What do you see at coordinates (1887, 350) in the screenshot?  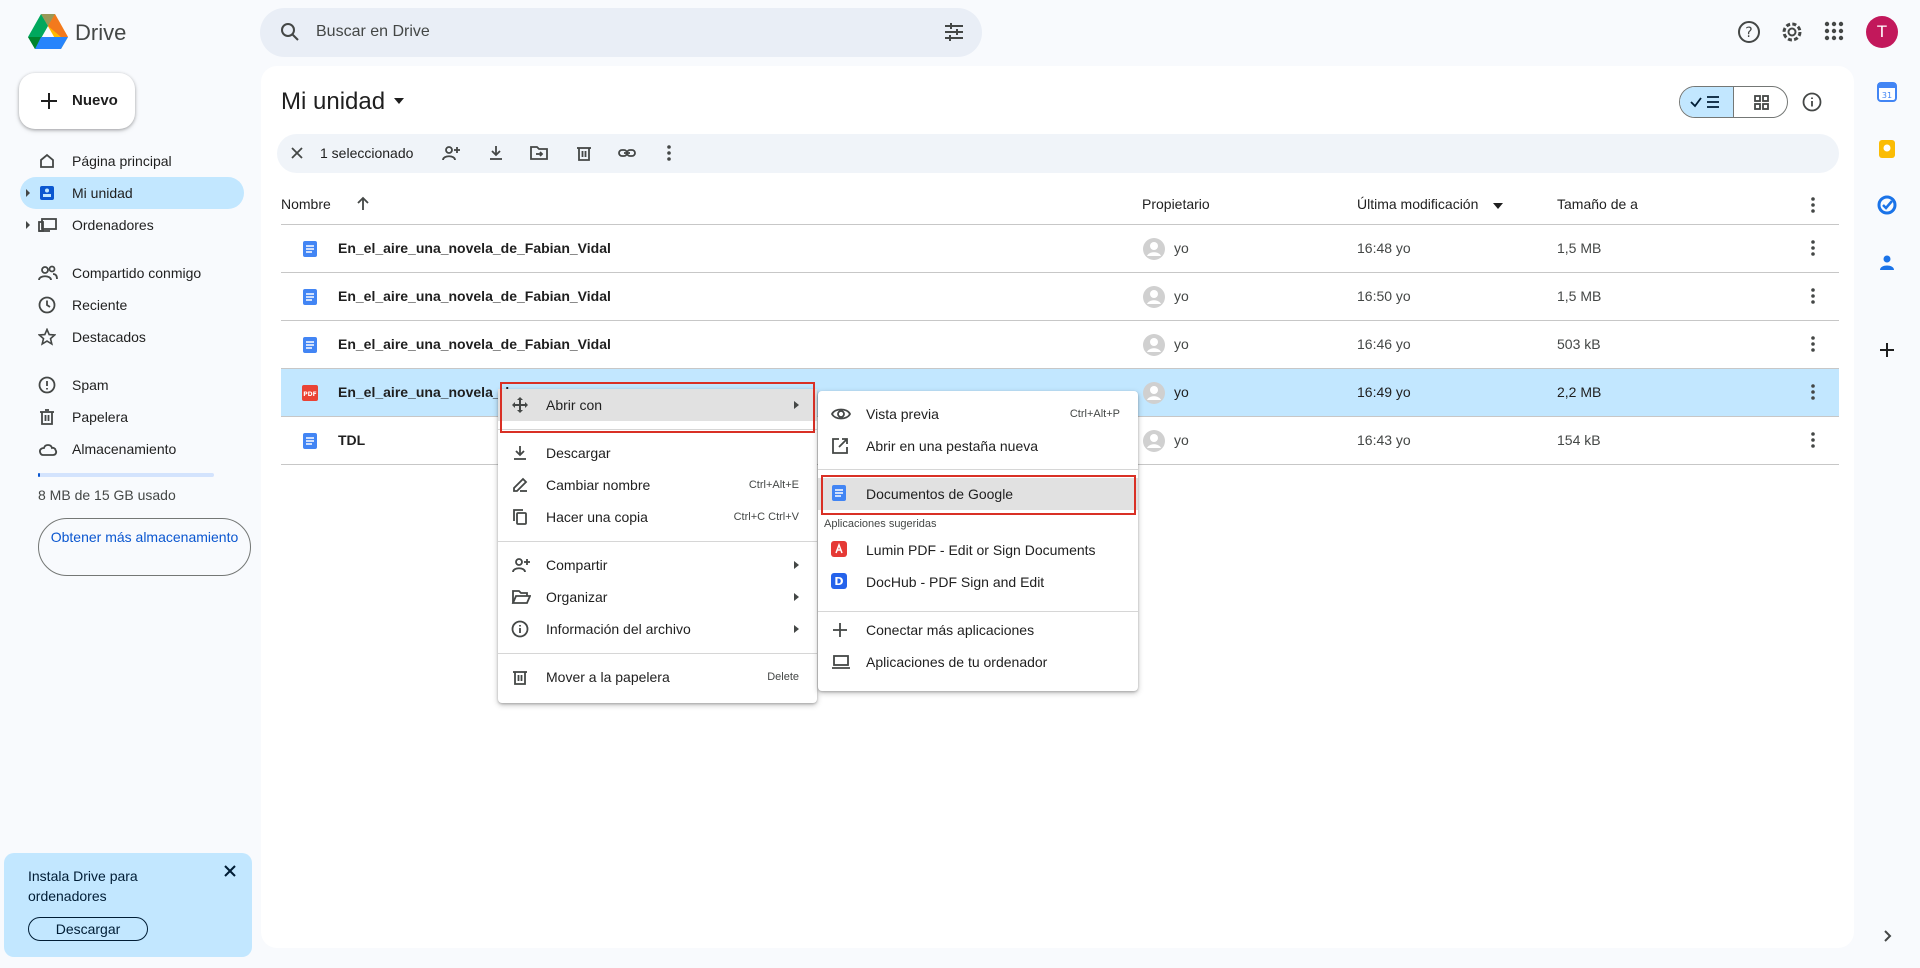 I see `add-addon-icon` at bounding box center [1887, 350].